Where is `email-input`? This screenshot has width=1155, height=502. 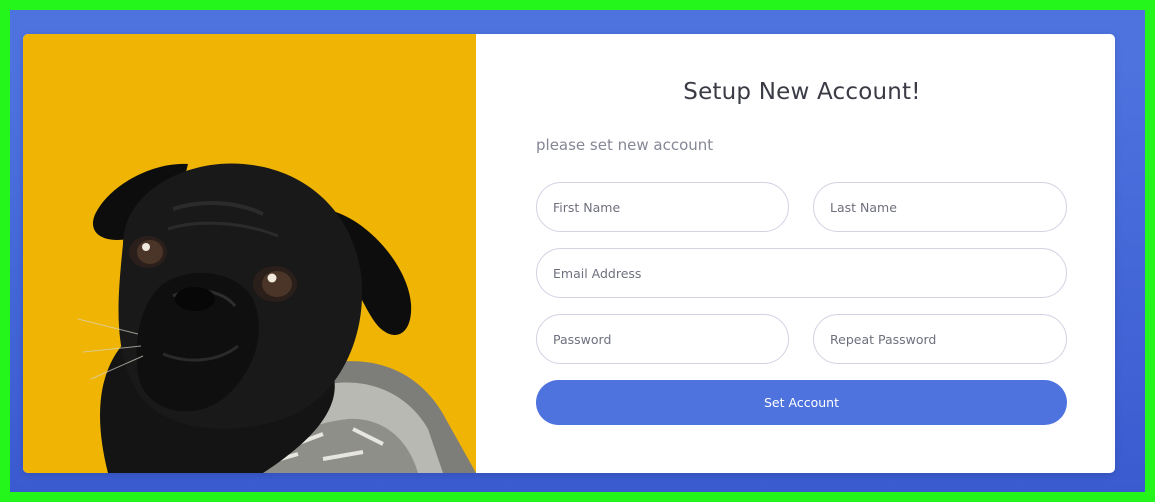 email-input is located at coordinates (801, 273).